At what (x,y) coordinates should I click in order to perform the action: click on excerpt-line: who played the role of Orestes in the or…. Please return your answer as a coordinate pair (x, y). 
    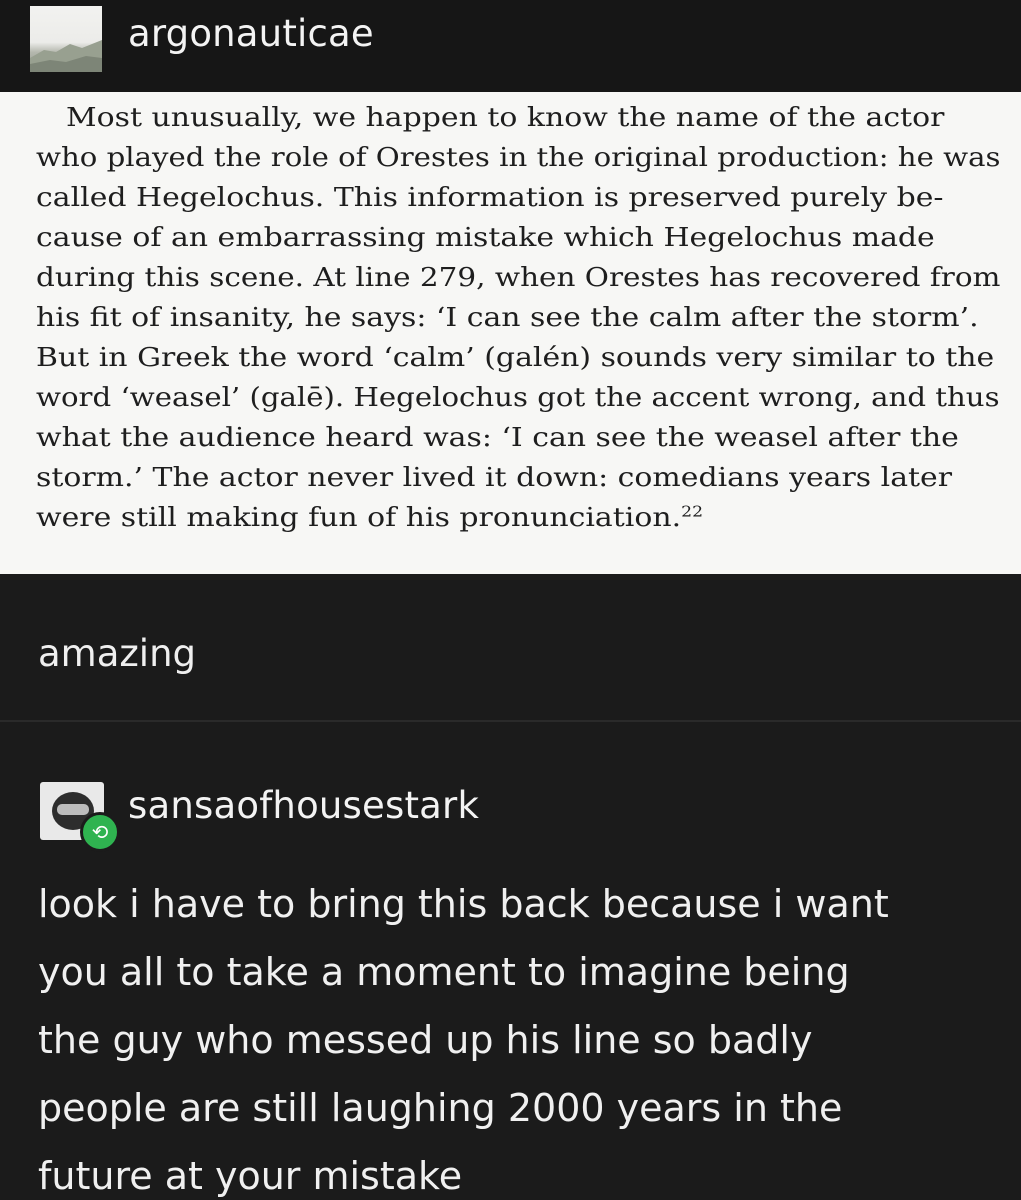
    Looking at the image, I should click on (518, 158).